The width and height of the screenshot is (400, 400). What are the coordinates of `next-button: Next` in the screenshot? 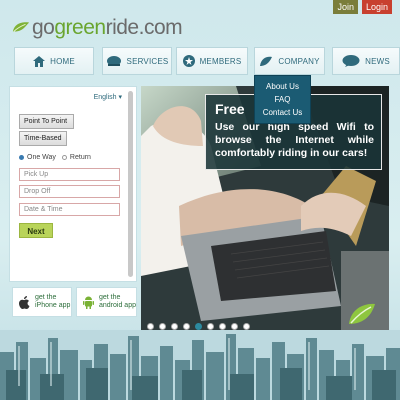 It's located at (36, 230).